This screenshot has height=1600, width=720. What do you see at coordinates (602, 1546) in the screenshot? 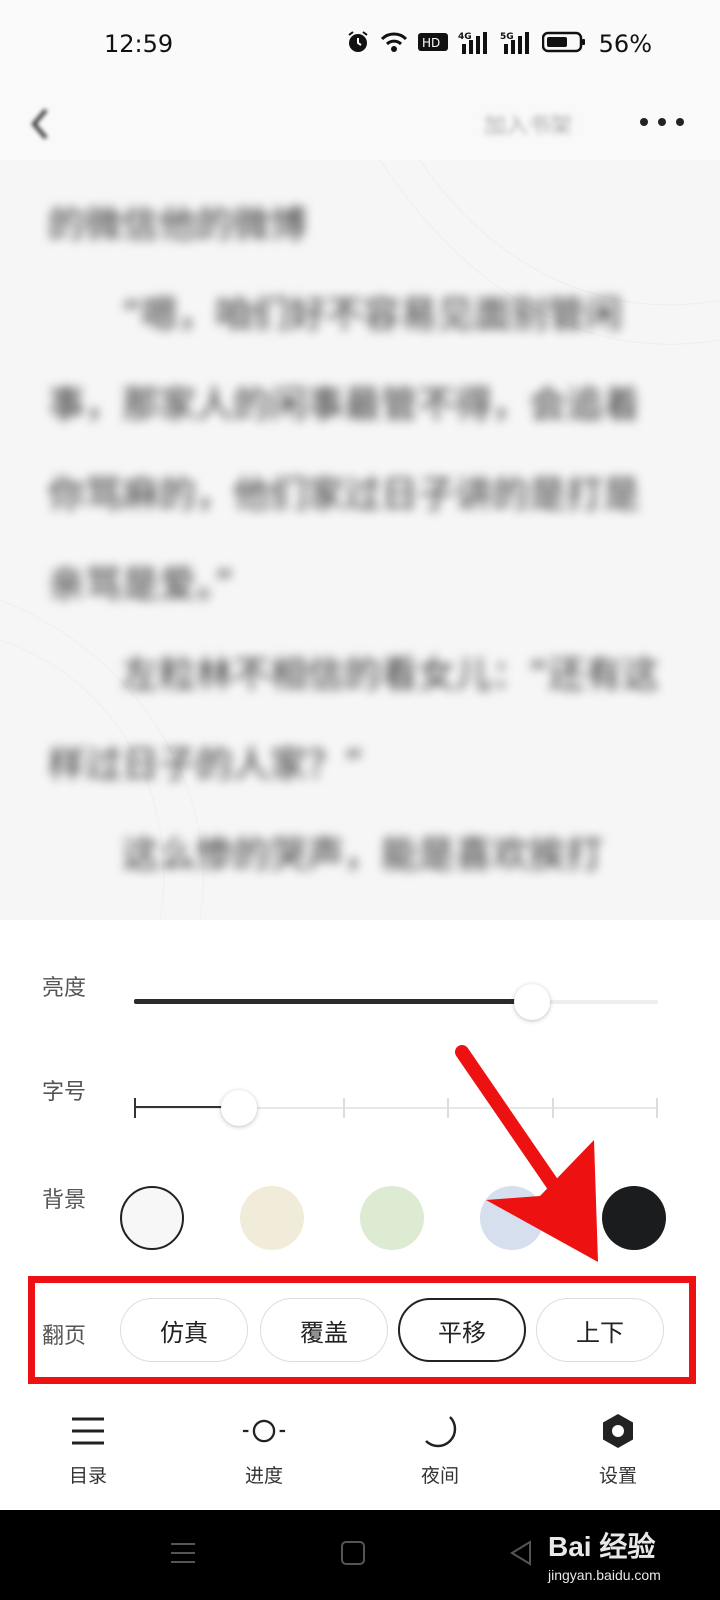
I see `watermark-brand: Bai 经验` at bounding box center [602, 1546].